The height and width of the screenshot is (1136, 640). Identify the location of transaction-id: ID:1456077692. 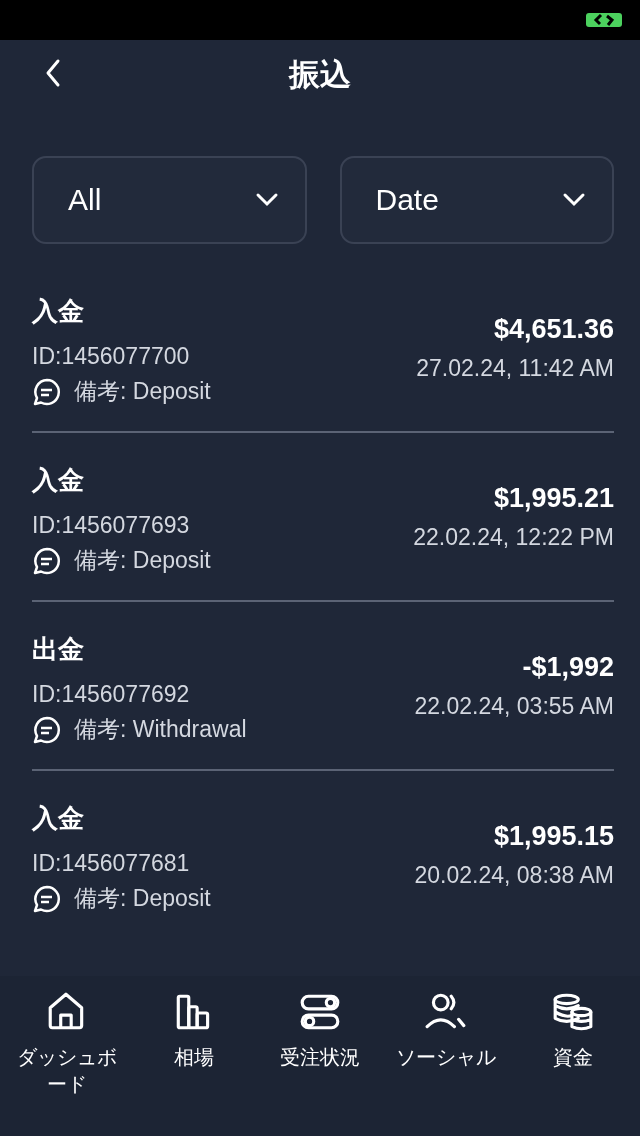
(111, 694).